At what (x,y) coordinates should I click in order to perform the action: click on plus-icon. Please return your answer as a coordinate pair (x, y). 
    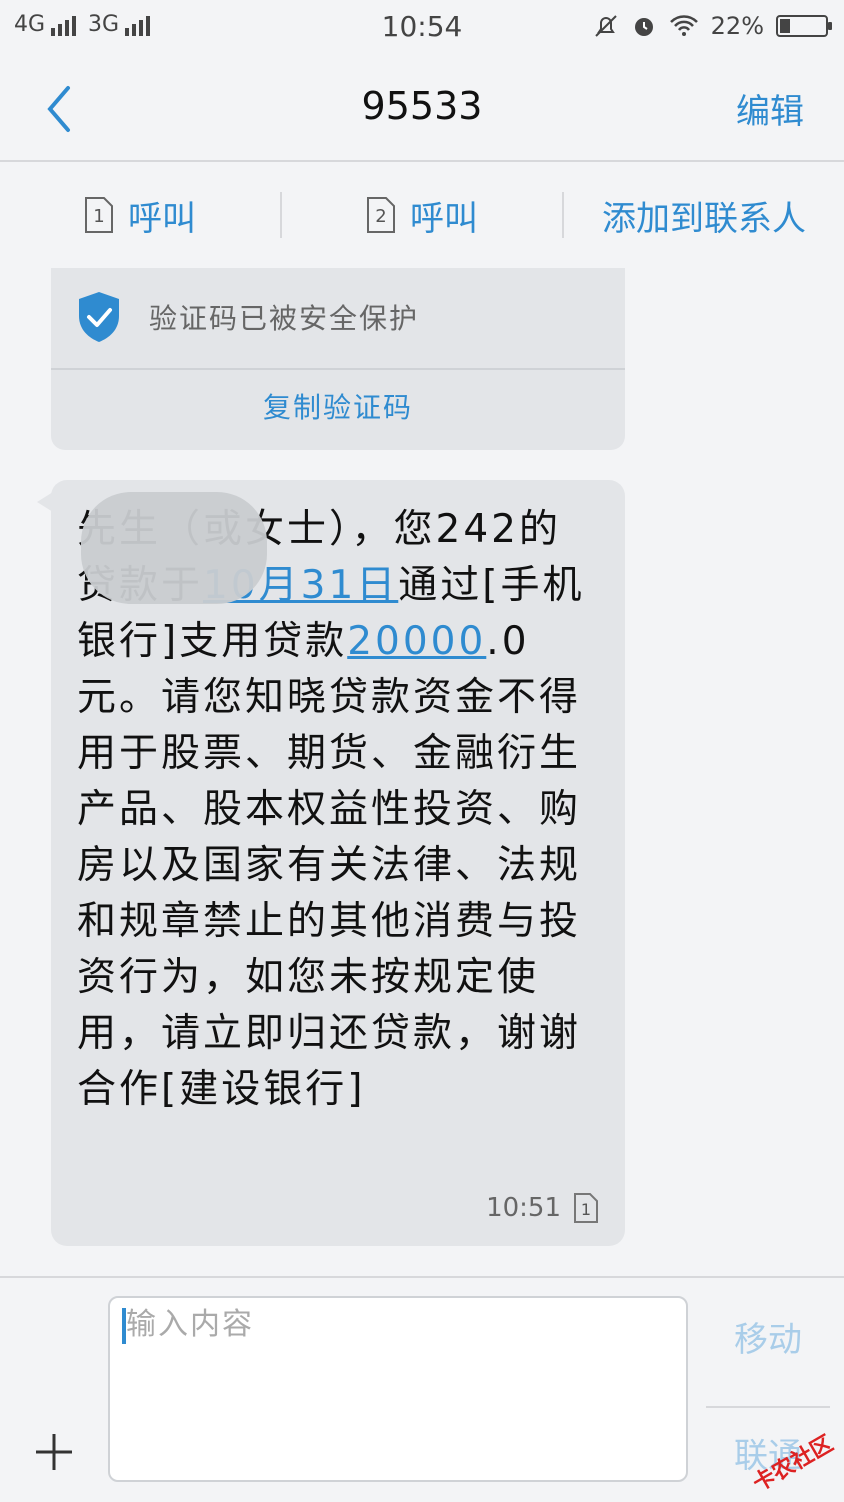
    Looking at the image, I should click on (54, 1452).